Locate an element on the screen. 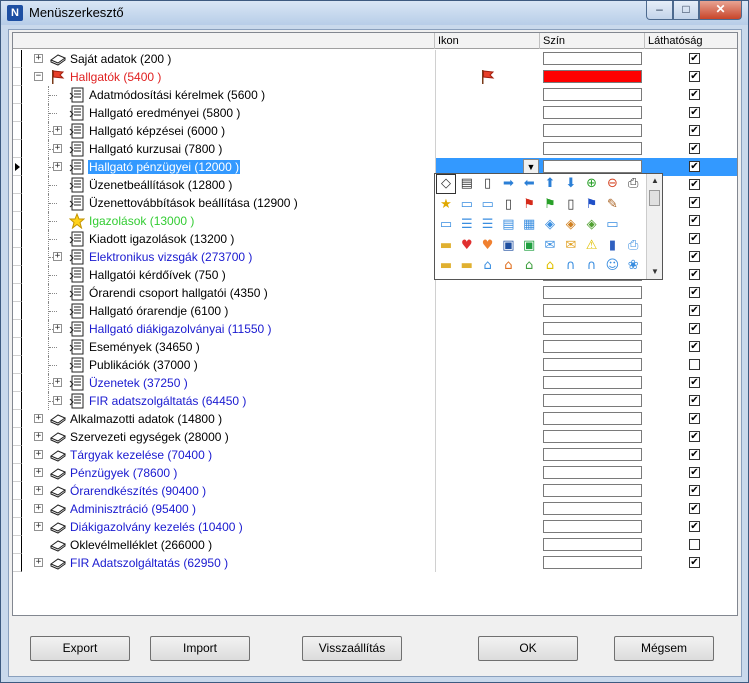  picker-chat-icon: ▭ is located at coordinates (467, 205).